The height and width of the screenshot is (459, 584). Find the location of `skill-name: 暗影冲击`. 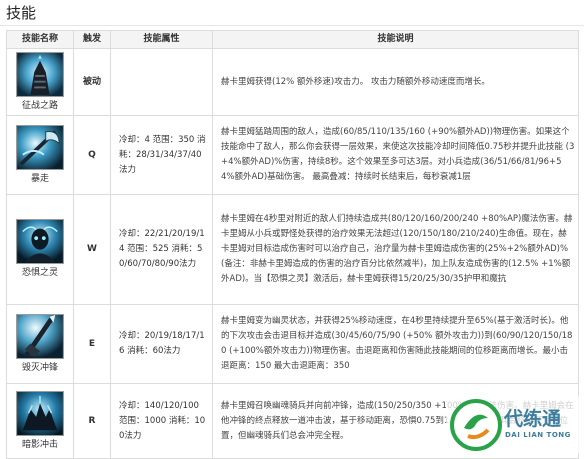

skill-name: 暗影冲击 is located at coordinates (39, 444).